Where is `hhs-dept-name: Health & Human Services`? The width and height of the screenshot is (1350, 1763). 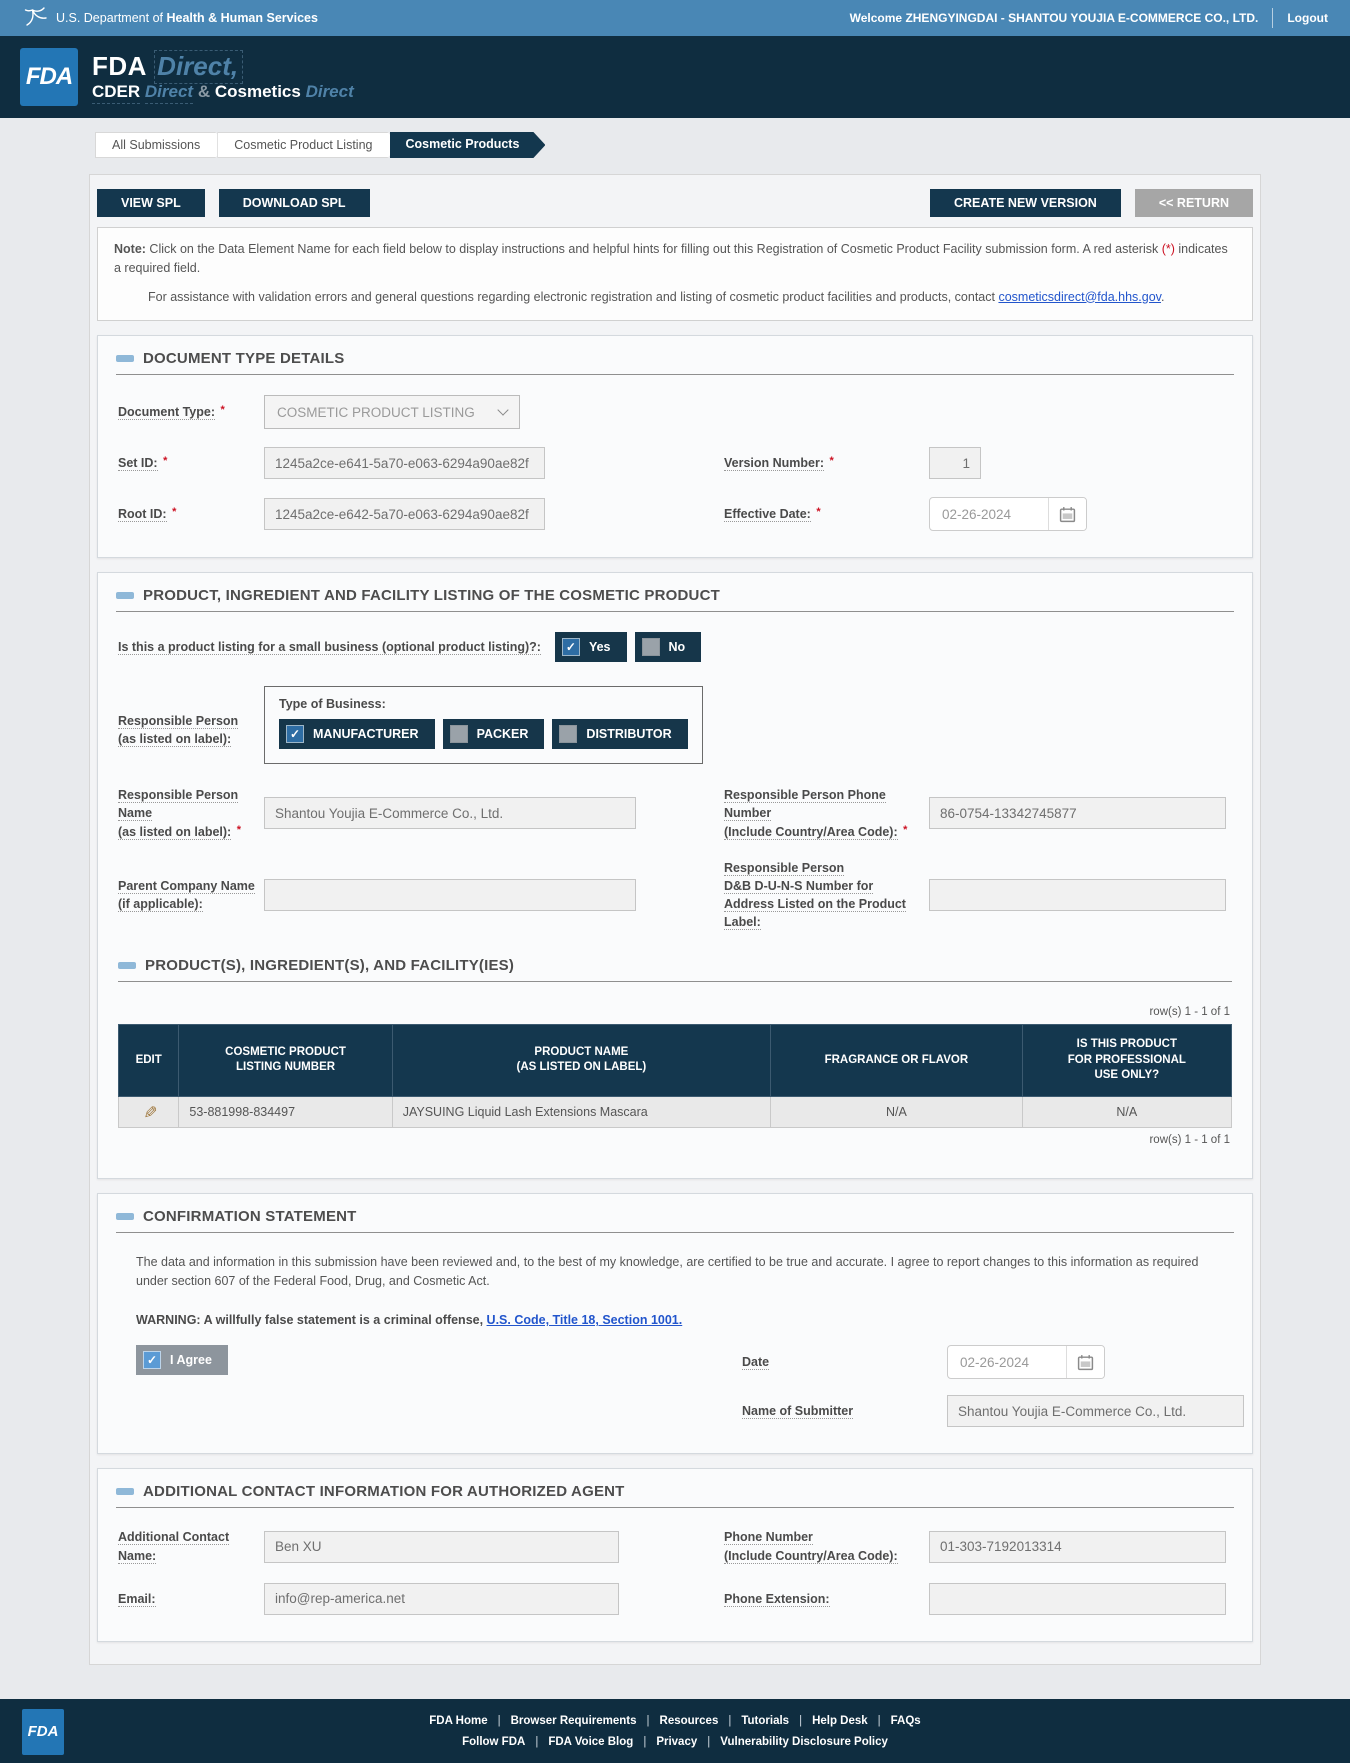
hhs-dept-name: Health & Human Services is located at coordinates (242, 18).